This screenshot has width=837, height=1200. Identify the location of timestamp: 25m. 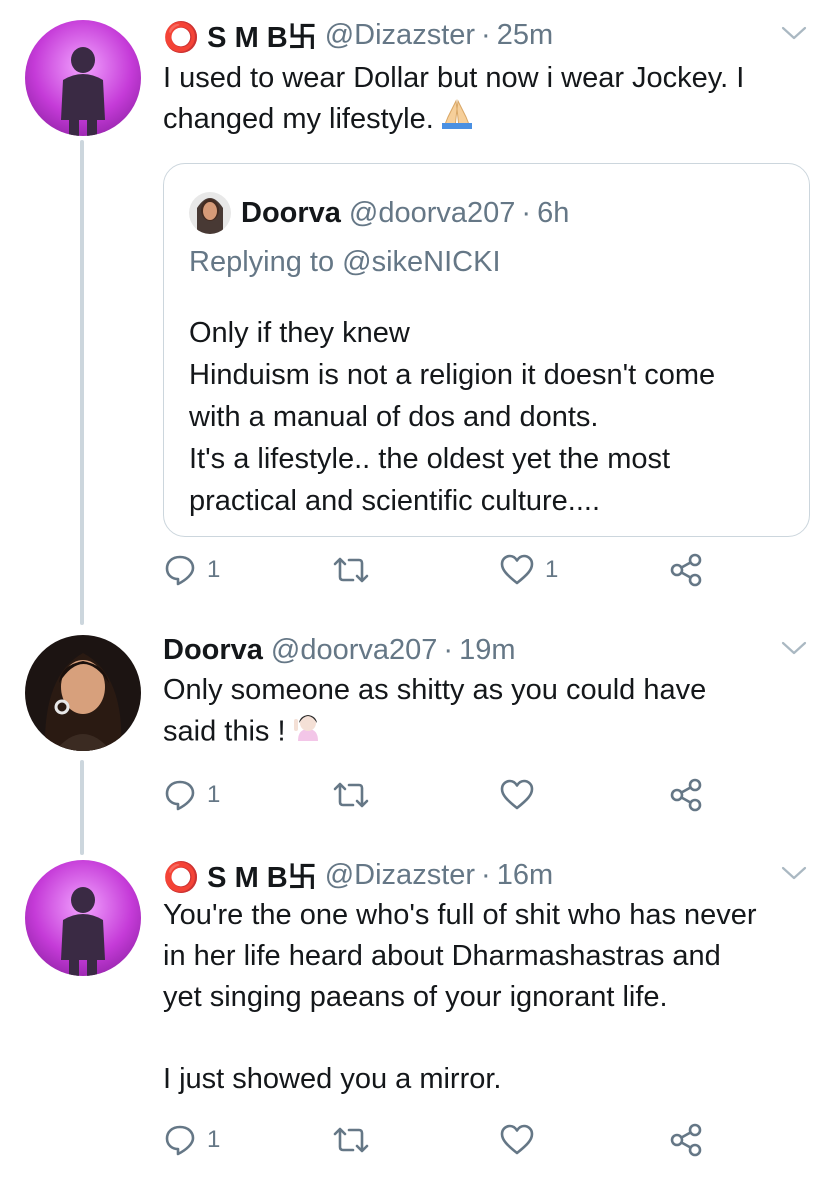
(525, 35).